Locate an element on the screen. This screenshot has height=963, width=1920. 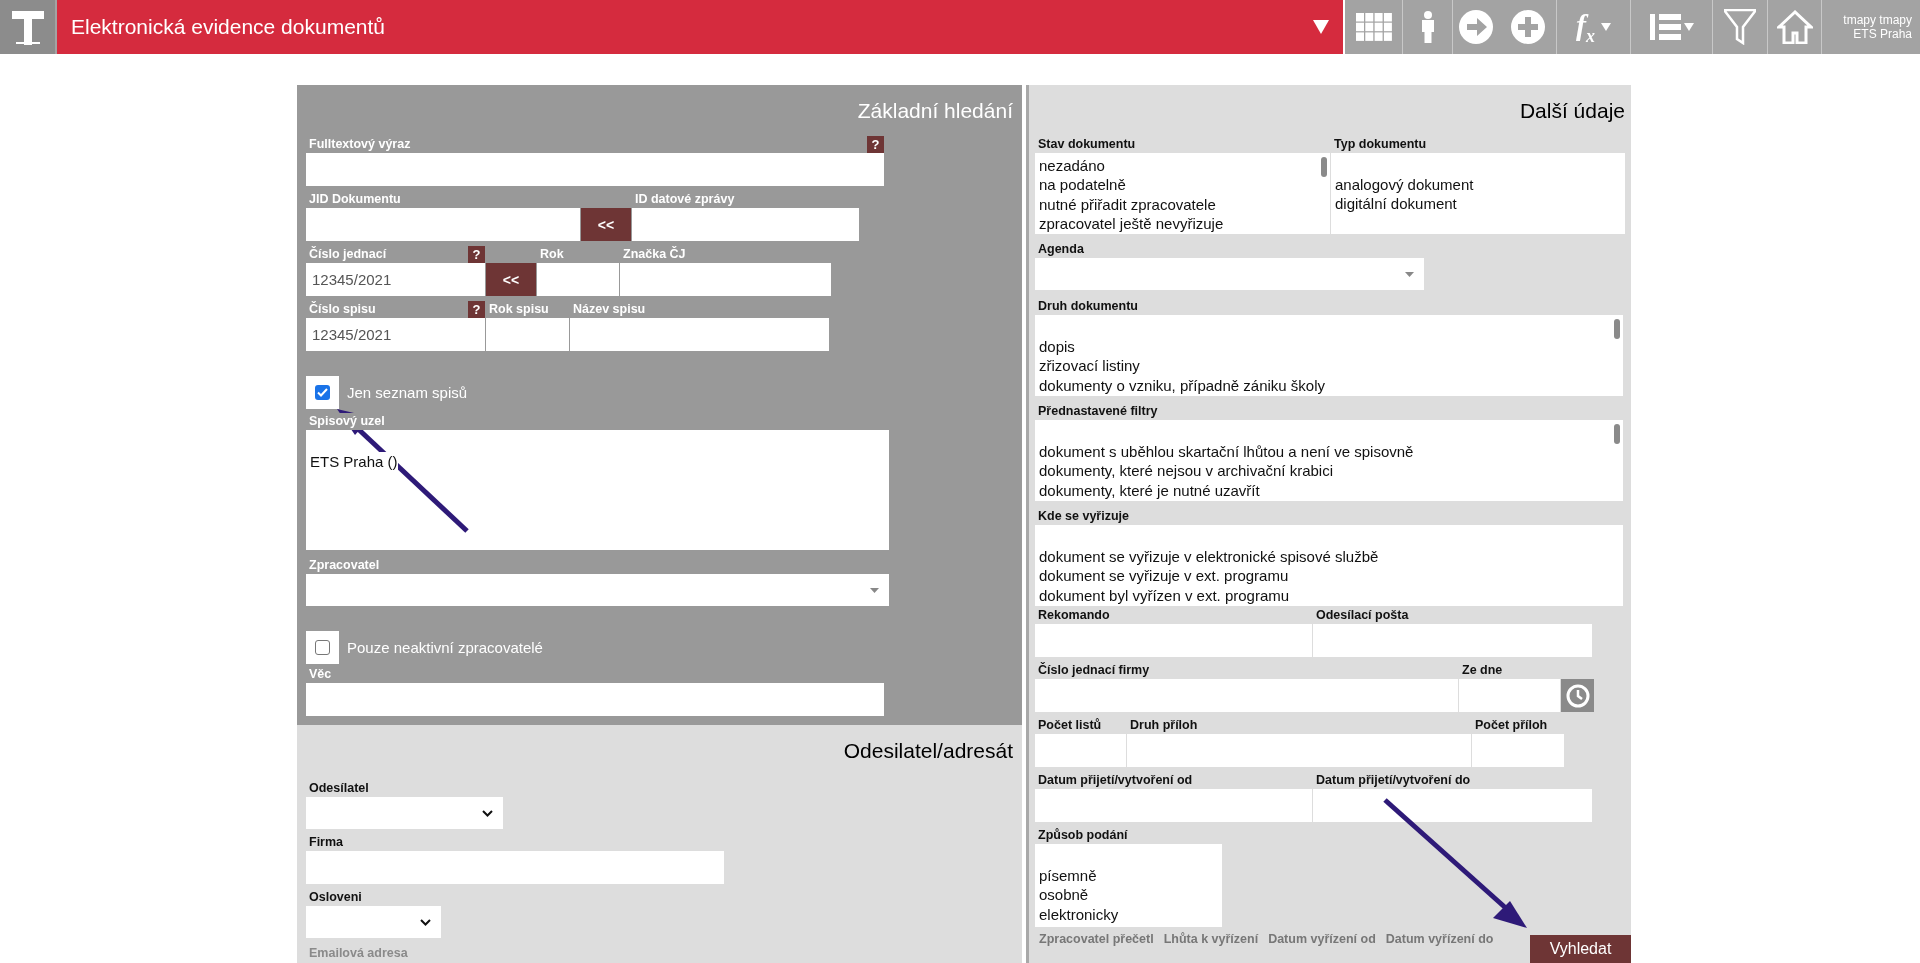
field-label: Spisový uzel is located at coordinates (345, 421).